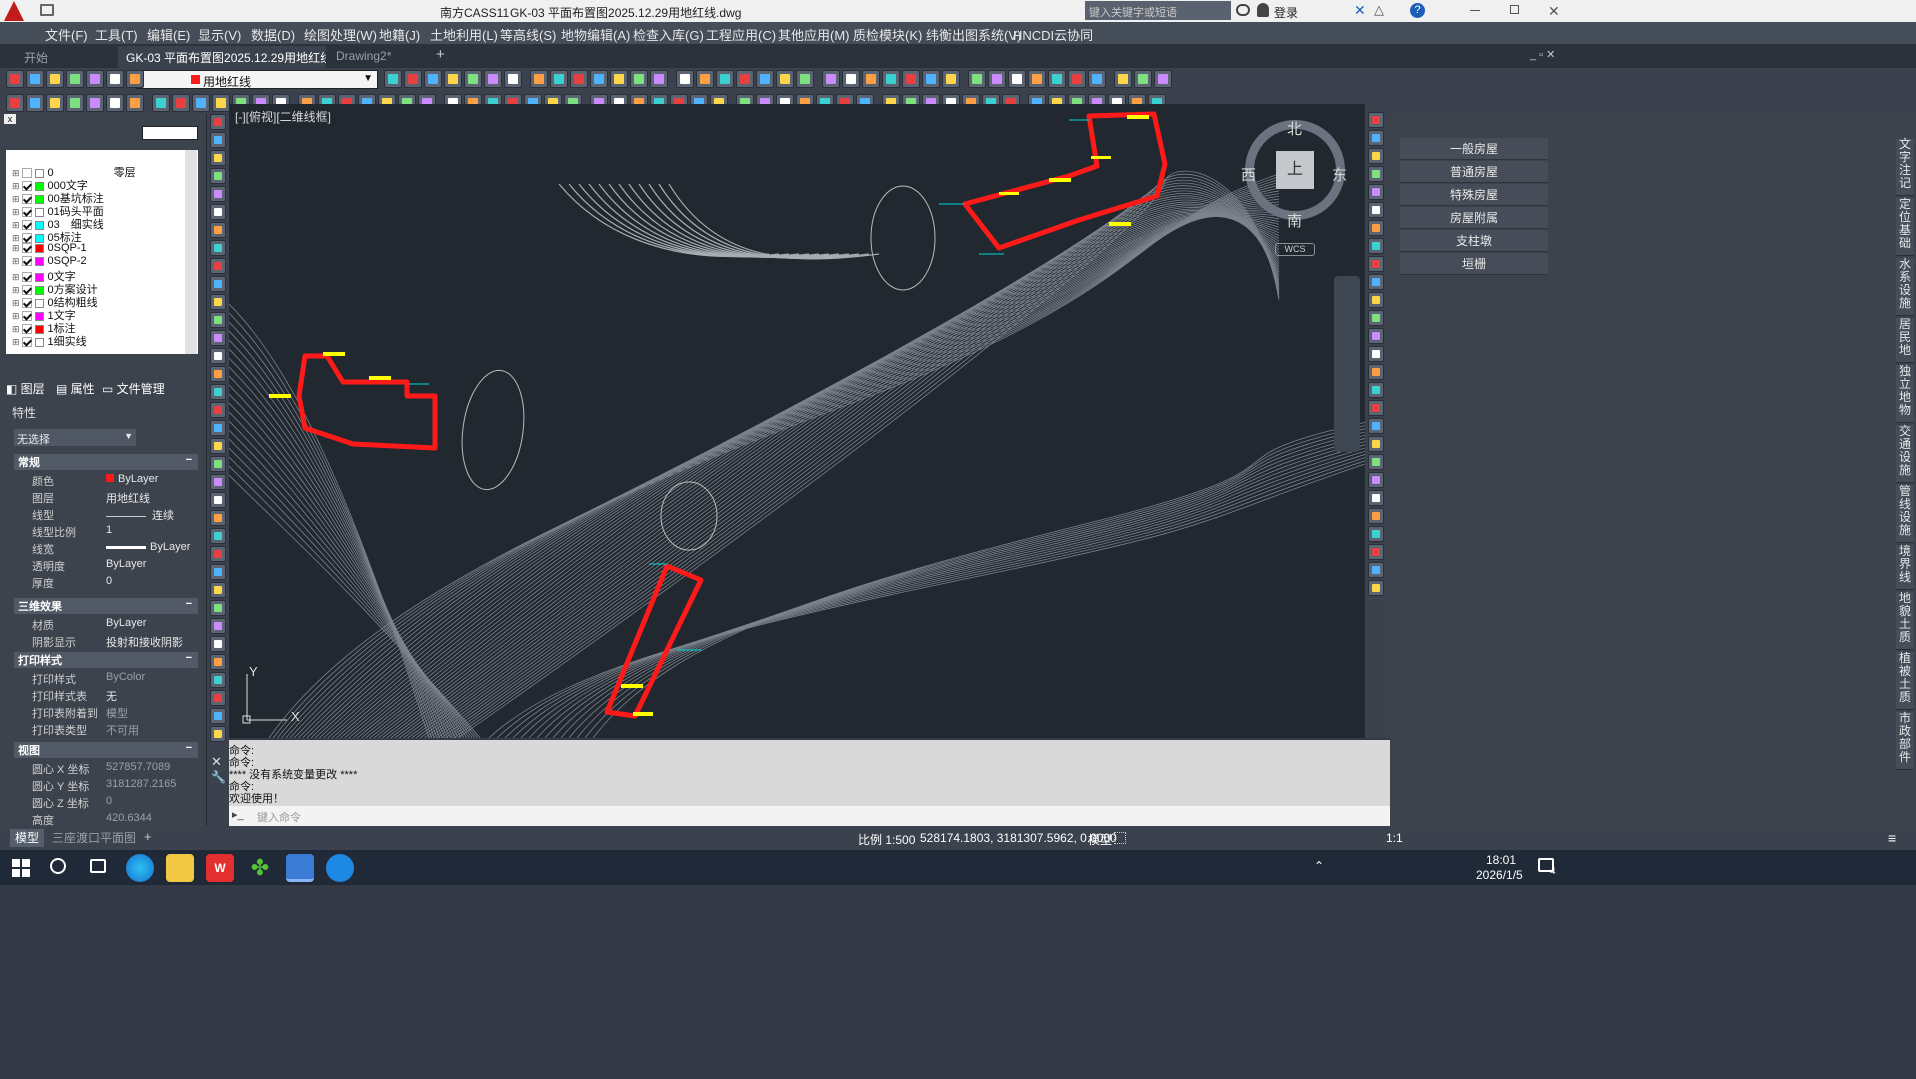 The width and height of the screenshot is (1916, 1079). Describe the element at coordinates (27, 838) in the screenshot. I see `layout-tab-model: 模型` at that location.